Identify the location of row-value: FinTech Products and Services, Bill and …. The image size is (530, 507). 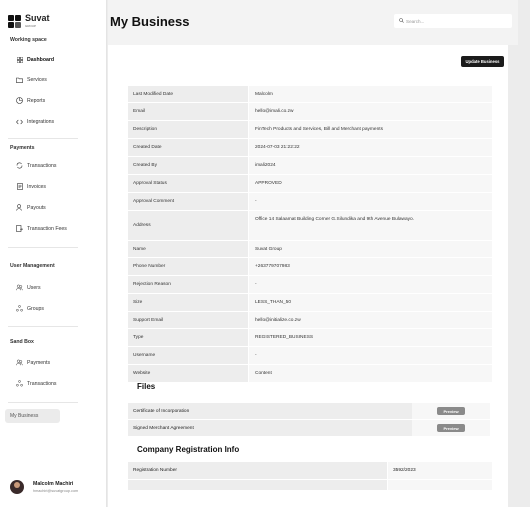
(370, 129).